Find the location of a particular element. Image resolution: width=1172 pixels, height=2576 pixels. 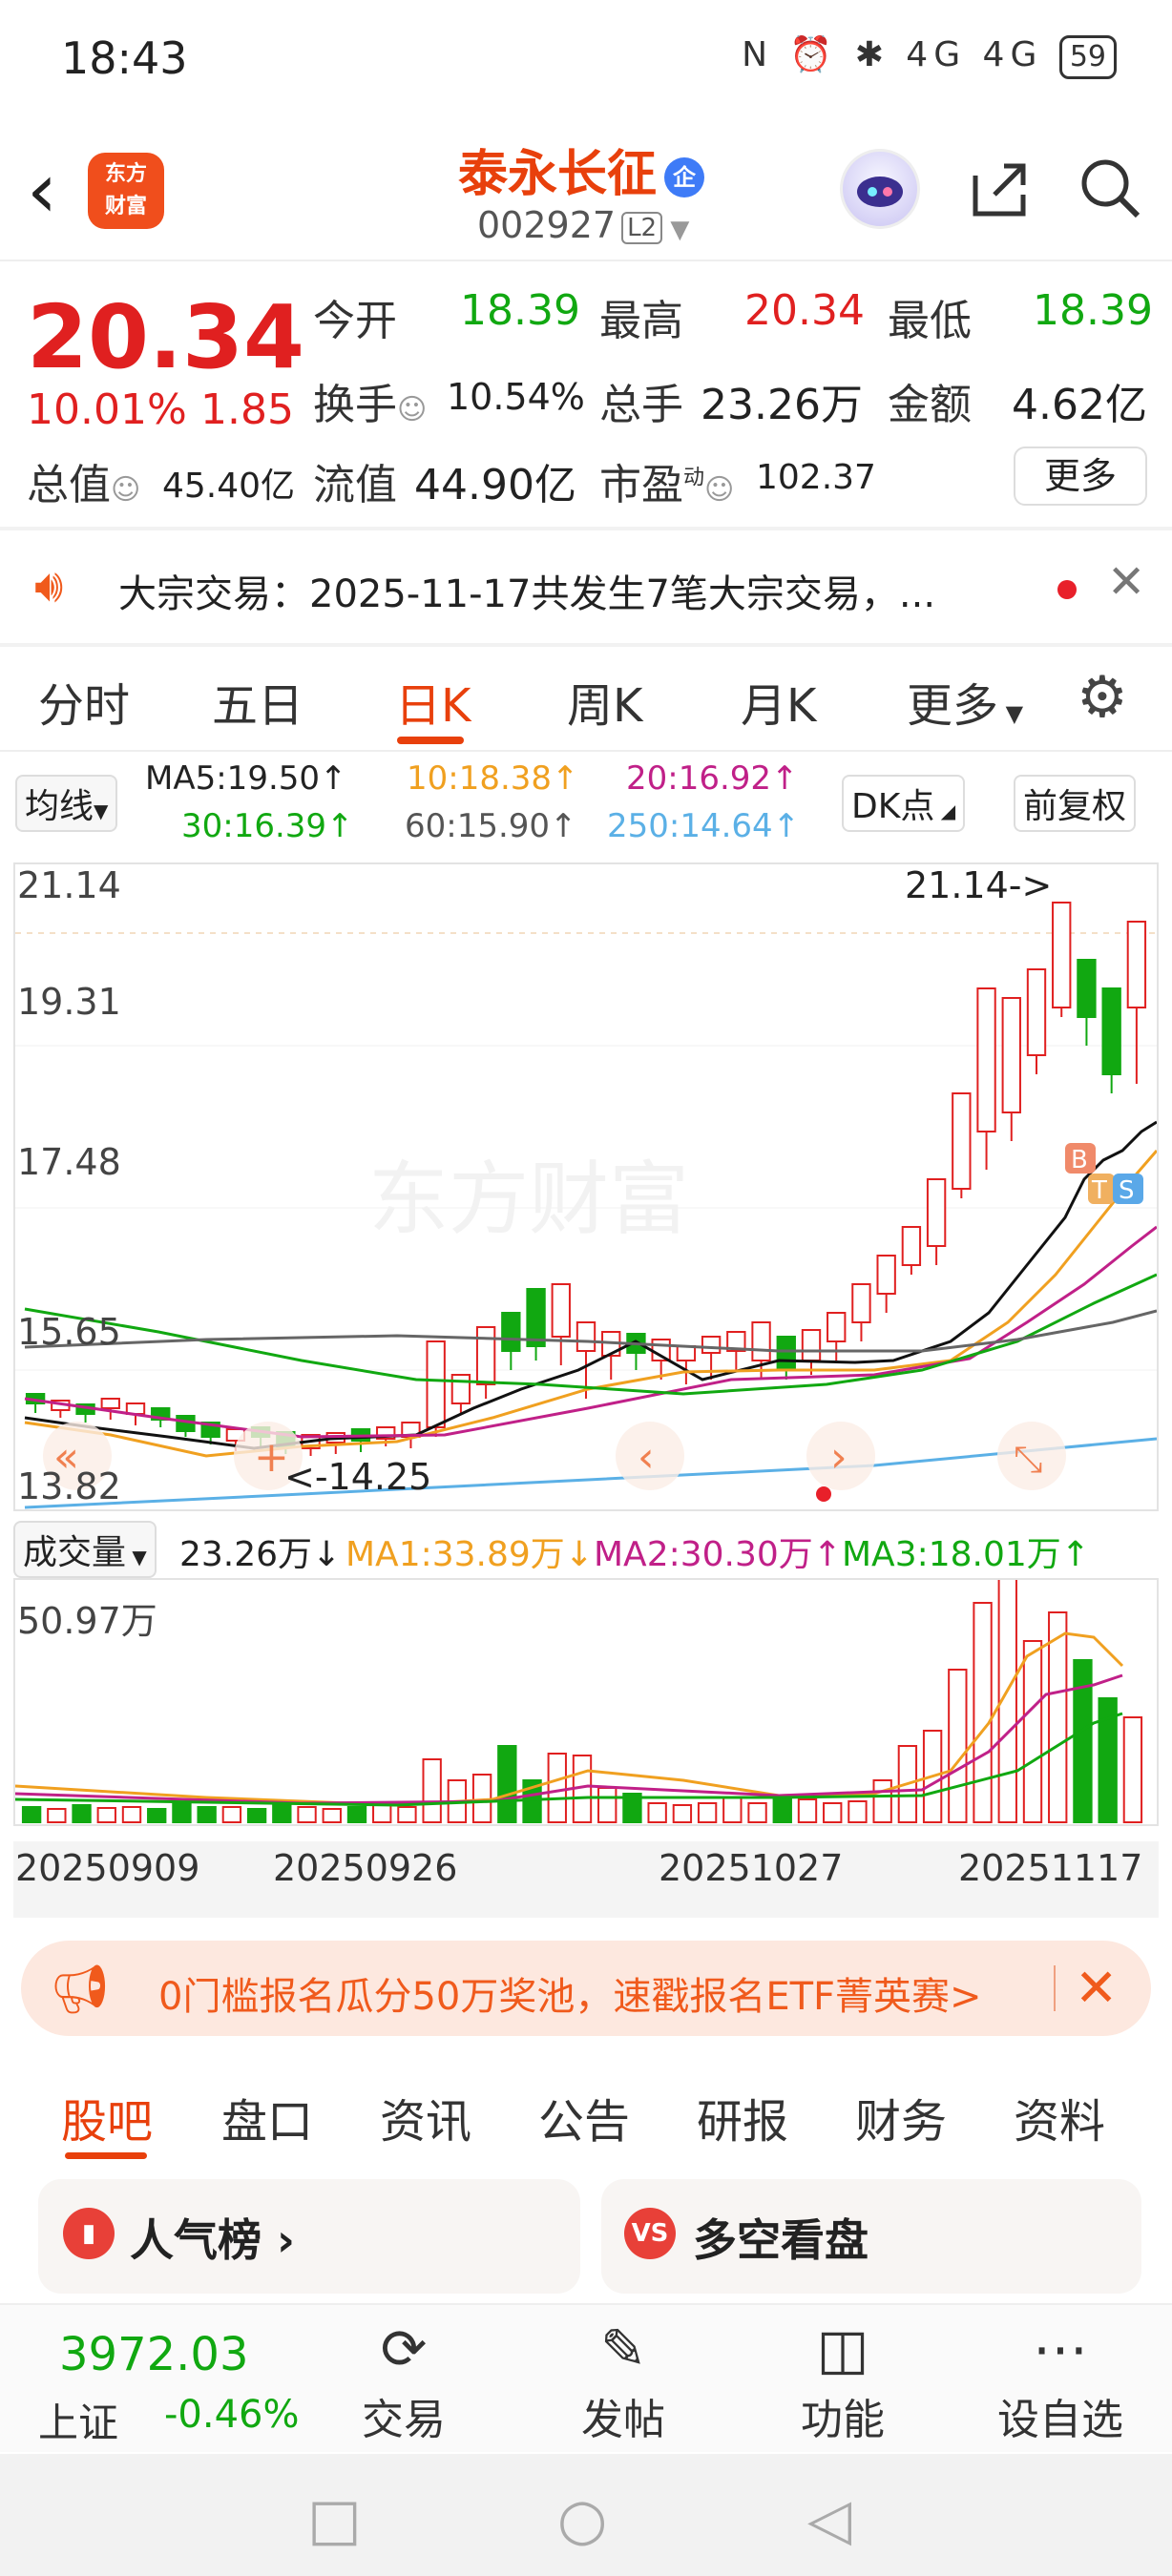

tab-announcements: 公告 is located at coordinates (584, 2117).